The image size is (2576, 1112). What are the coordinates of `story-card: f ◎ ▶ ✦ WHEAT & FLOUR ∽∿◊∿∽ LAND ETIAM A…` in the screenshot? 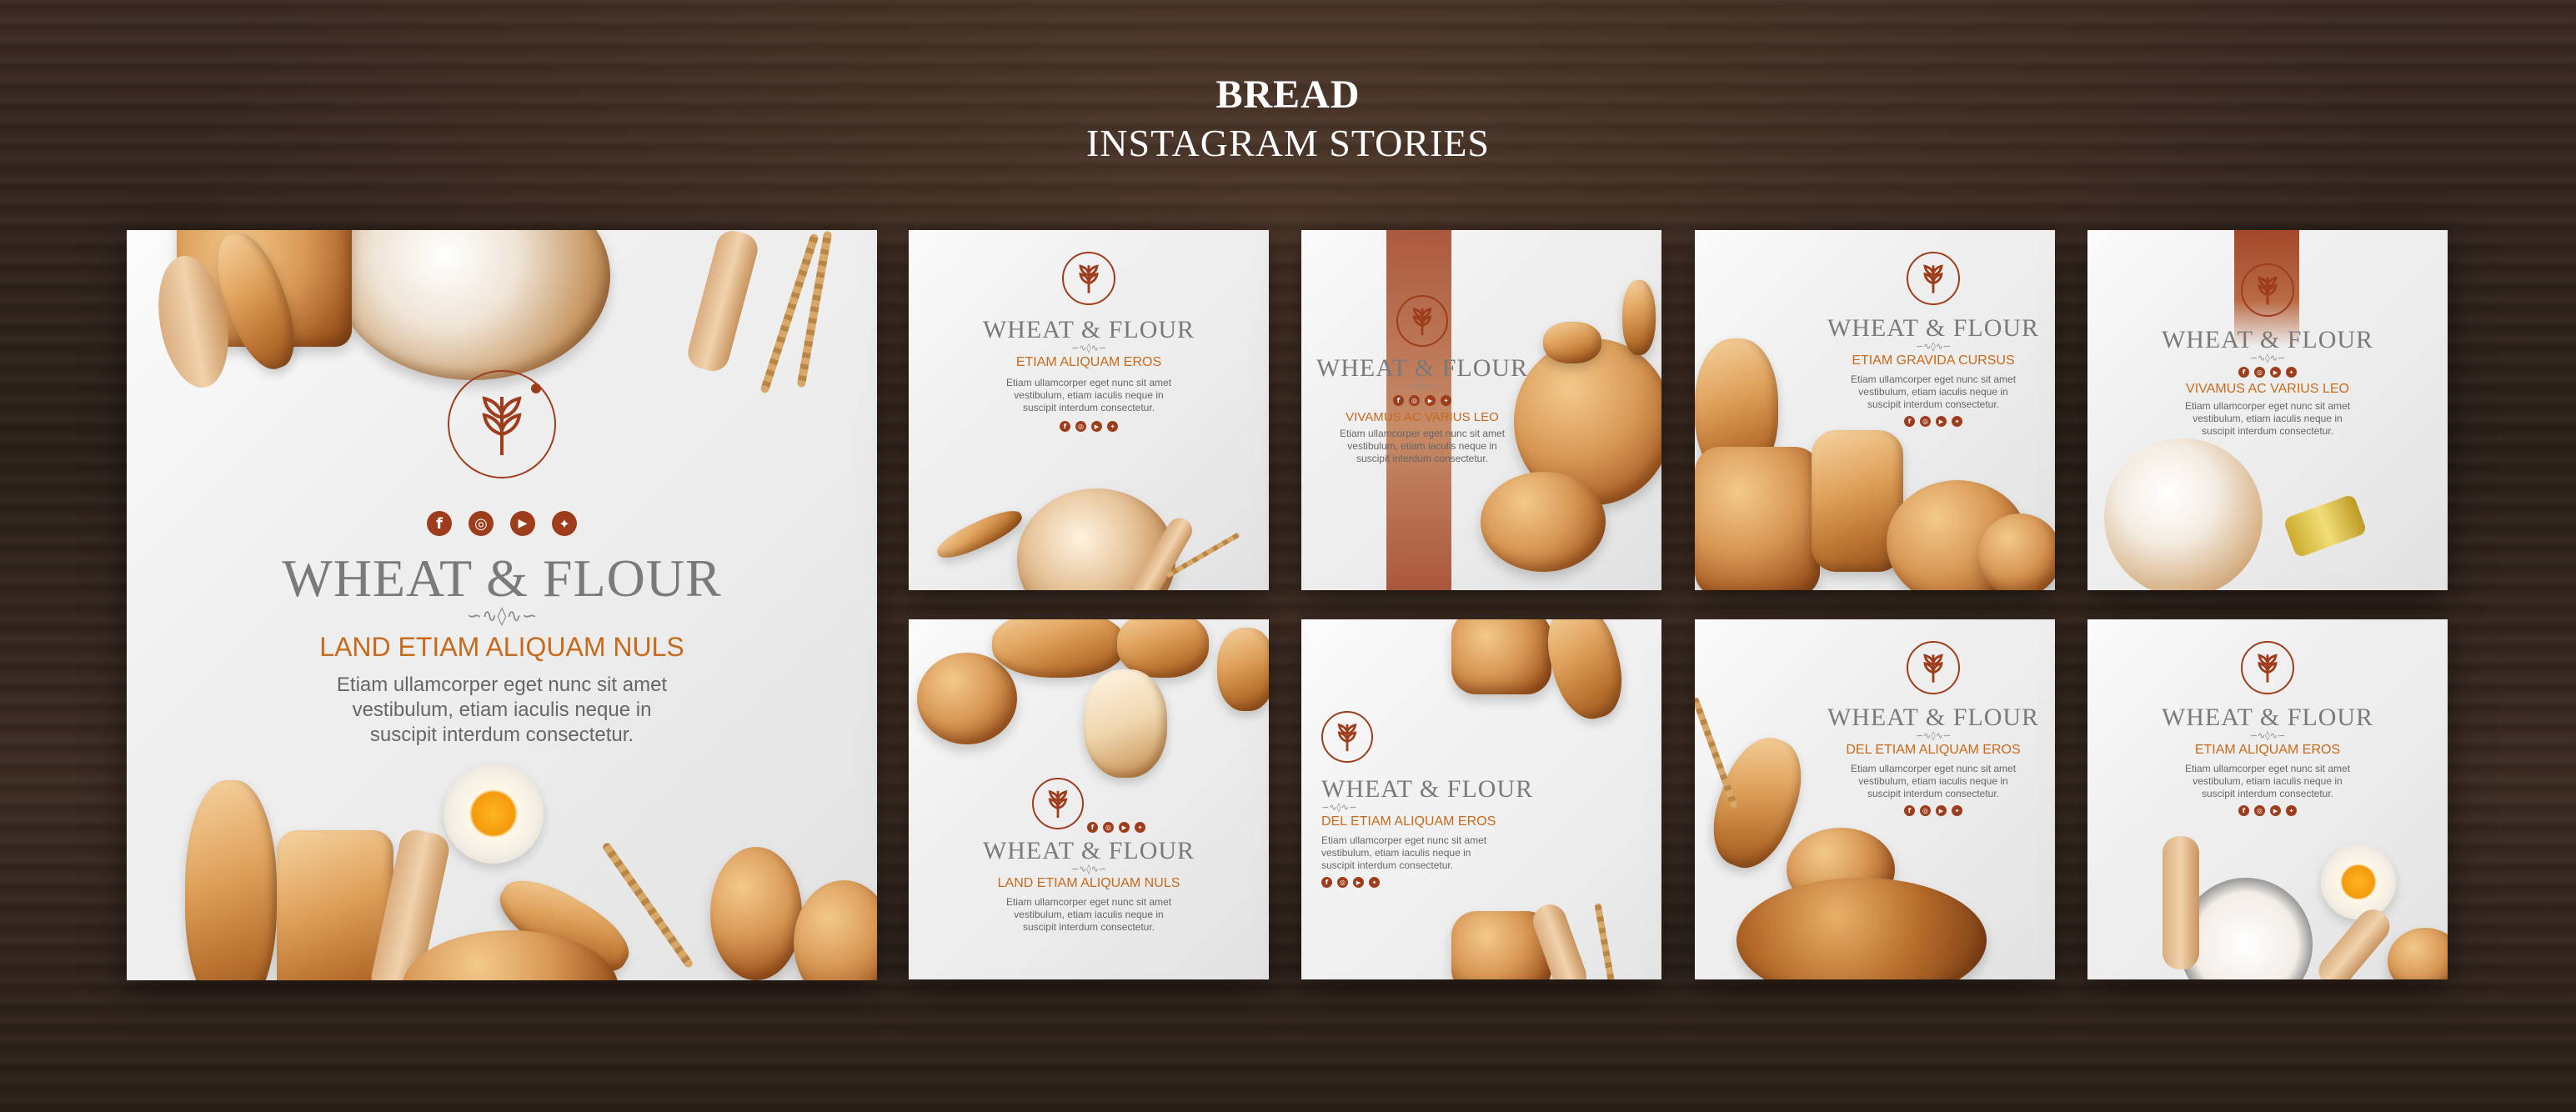 It's located at (1089, 799).